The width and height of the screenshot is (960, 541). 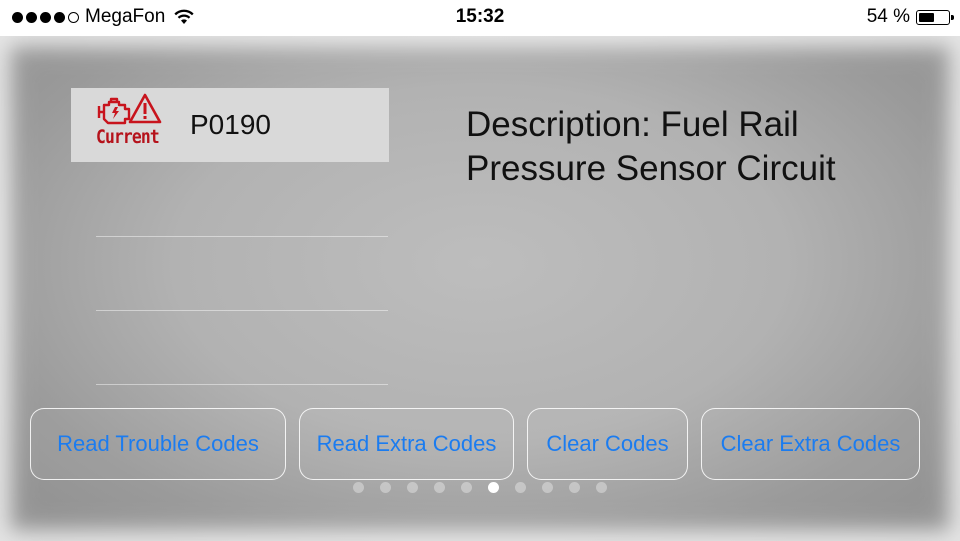 What do you see at coordinates (480, 487) in the screenshot?
I see `page-indicator` at bounding box center [480, 487].